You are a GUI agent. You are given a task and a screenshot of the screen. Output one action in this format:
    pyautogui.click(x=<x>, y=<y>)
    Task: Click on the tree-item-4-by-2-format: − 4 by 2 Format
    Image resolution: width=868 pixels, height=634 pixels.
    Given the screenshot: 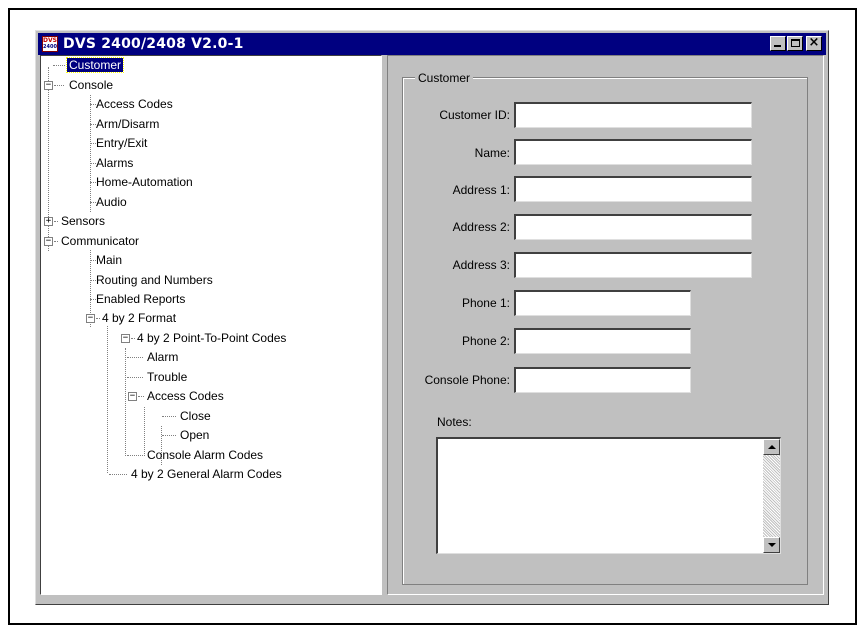 What is the action you would take?
    pyautogui.click(x=132, y=318)
    